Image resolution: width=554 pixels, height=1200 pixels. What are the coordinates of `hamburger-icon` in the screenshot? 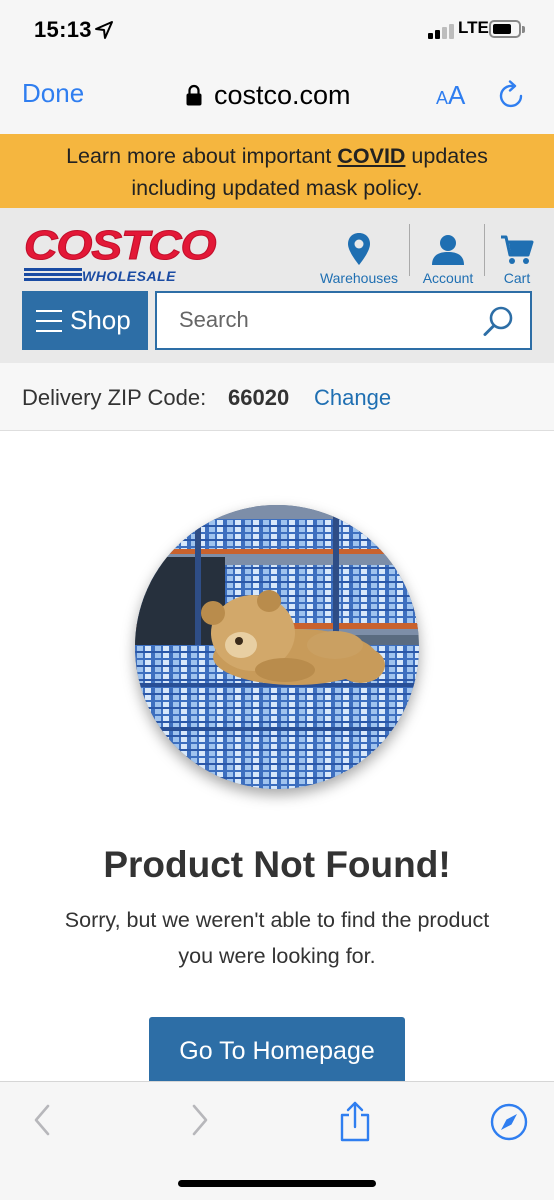 It's located at (49, 320).